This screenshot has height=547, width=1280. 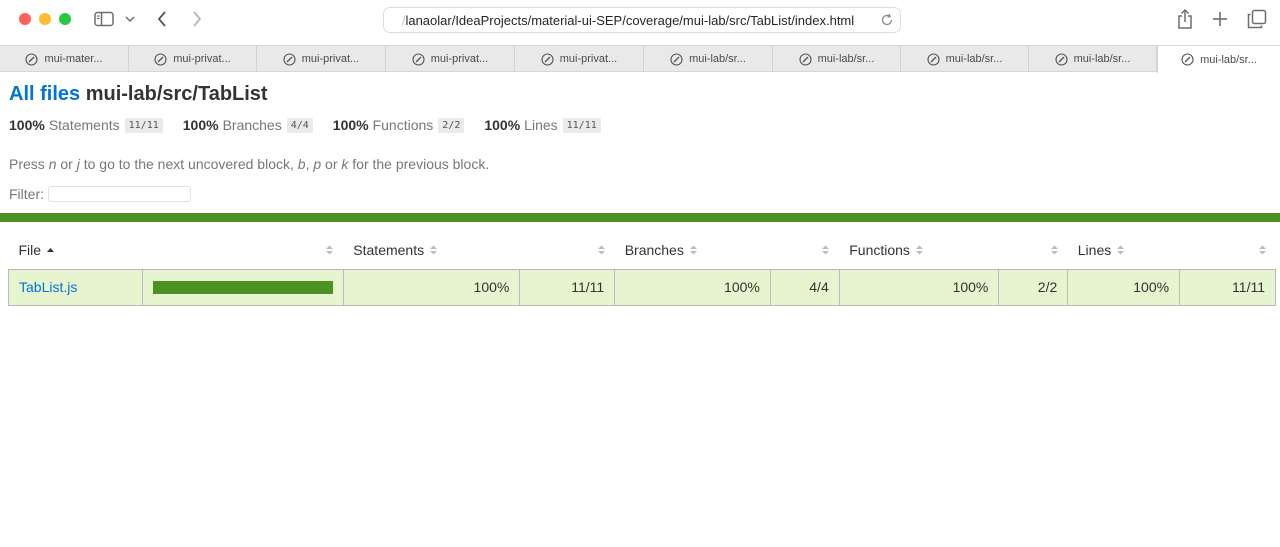 What do you see at coordinates (188, 164) in the screenshot?
I see `hint-text: to go to the next uncovered block,` at bounding box center [188, 164].